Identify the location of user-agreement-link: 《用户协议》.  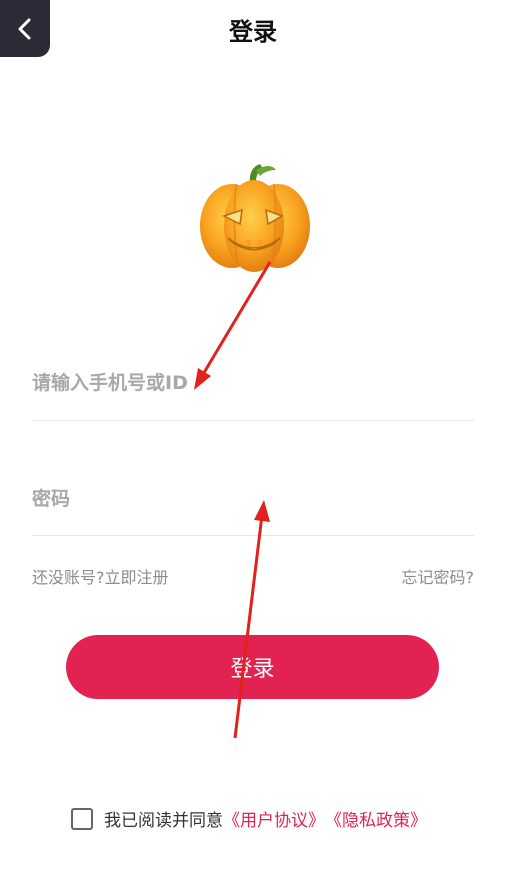
(274, 818).